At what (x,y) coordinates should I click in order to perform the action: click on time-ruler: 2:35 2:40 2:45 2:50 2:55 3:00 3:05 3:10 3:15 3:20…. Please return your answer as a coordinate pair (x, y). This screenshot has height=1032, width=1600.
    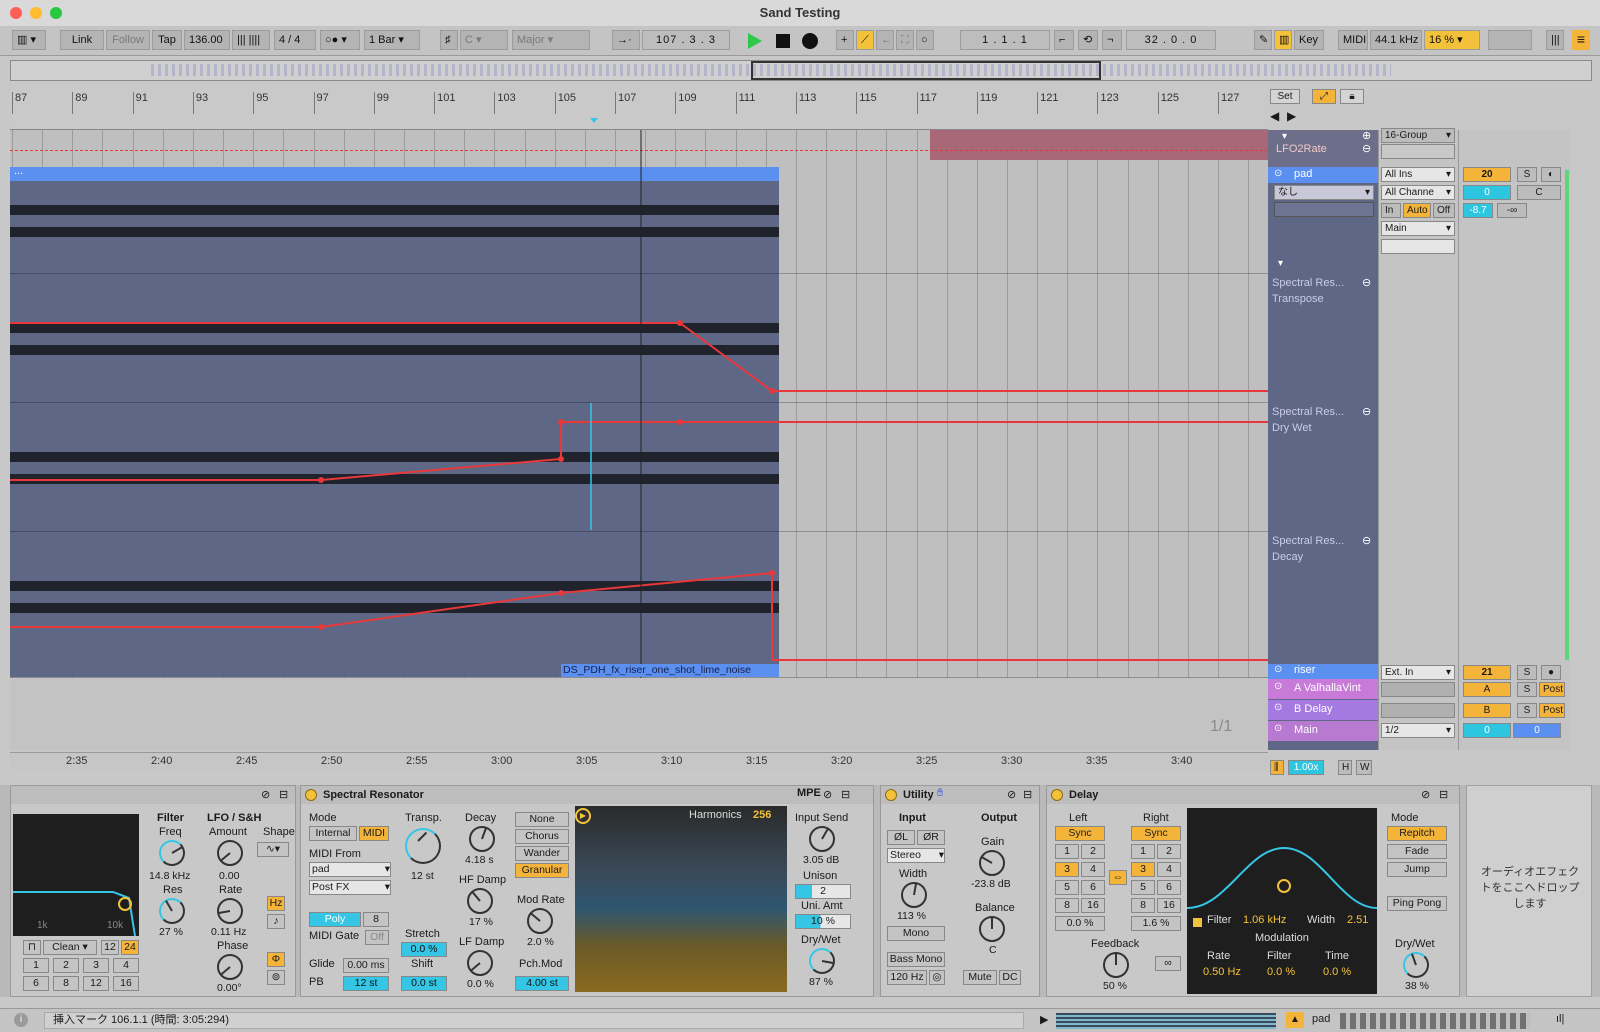
    Looking at the image, I should click on (639, 761).